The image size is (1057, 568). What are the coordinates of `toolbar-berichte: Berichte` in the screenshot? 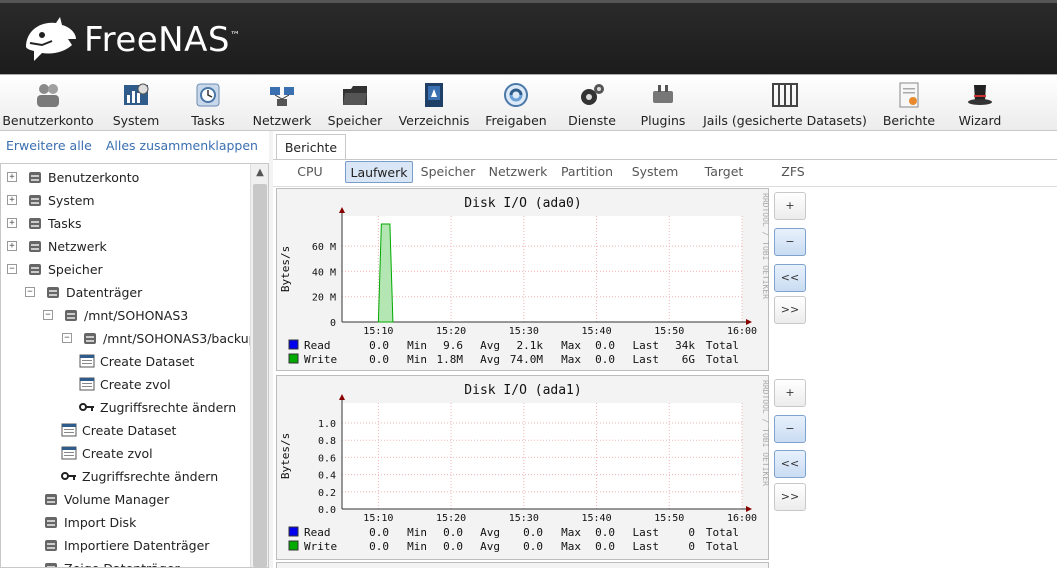 It's located at (909, 103).